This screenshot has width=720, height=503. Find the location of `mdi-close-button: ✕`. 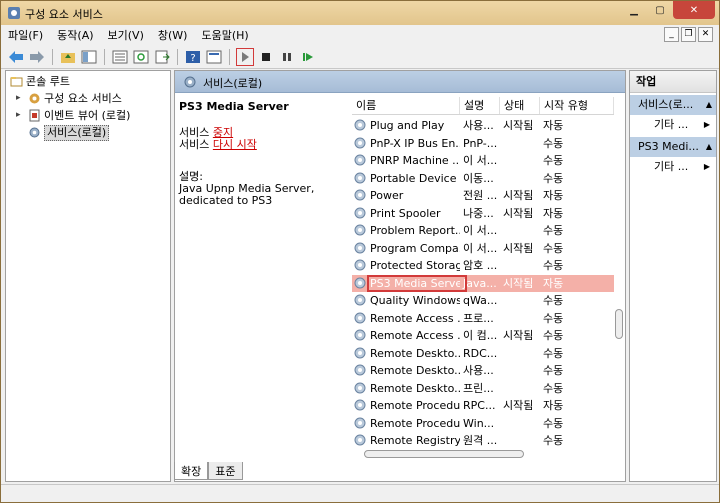

mdi-close-button: ✕ is located at coordinates (705, 34).